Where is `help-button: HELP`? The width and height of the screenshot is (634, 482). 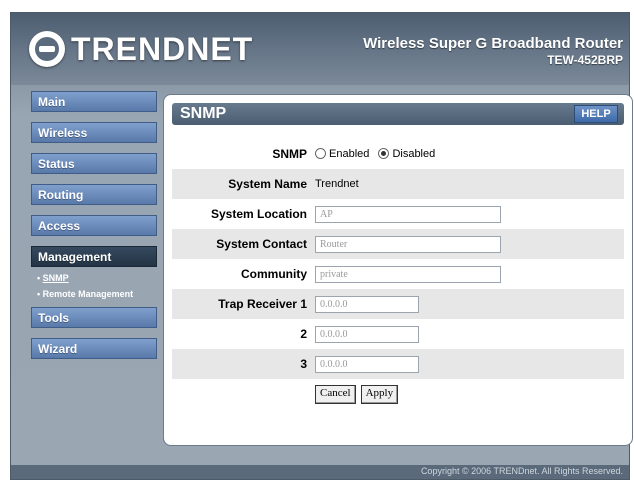 help-button: HELP is located at coordinates (596, 114).